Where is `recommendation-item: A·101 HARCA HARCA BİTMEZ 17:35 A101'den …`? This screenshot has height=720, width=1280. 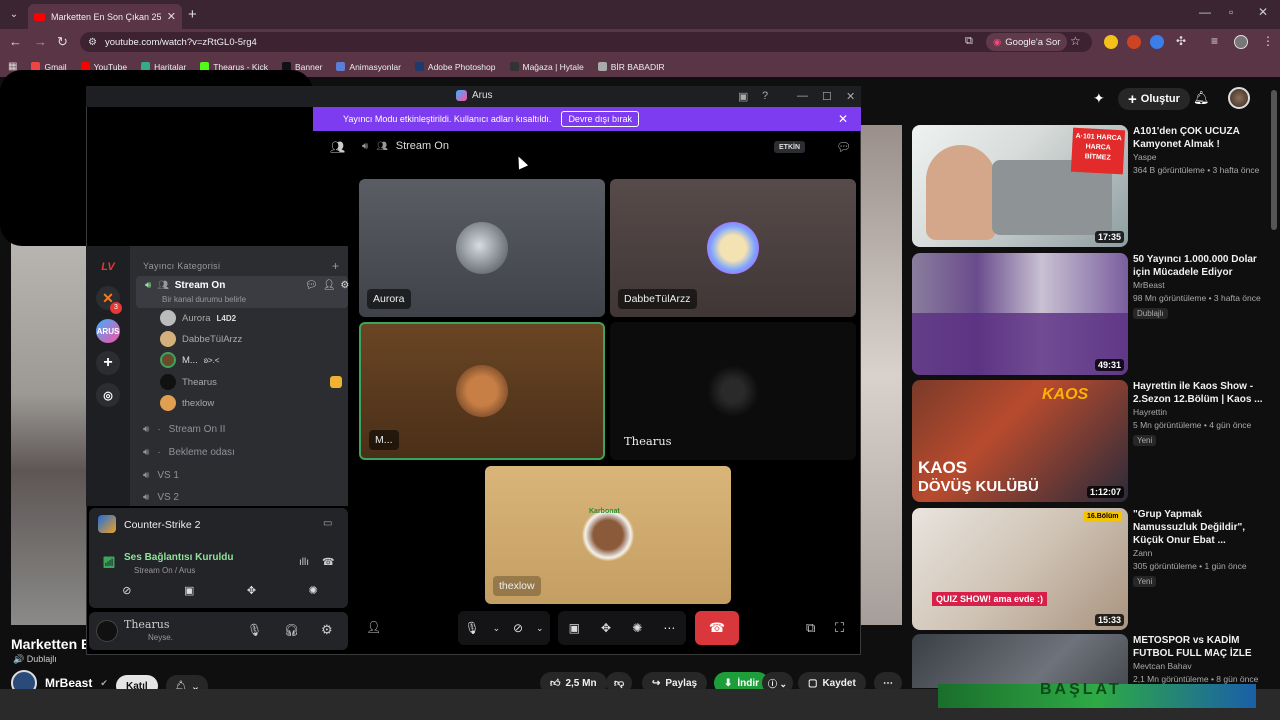 recommendation-item: A·101 HARCA HARCA BİTMEZ 17:35 A101'den … is located at coordinates (1092, 186).